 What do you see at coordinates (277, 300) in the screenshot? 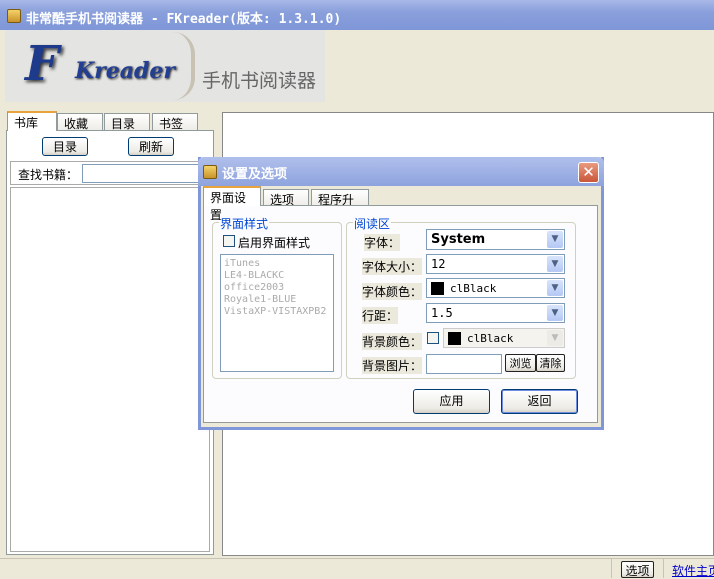
I see `skin-item: Royale1-BLUE` at bounding box center [277, 300].